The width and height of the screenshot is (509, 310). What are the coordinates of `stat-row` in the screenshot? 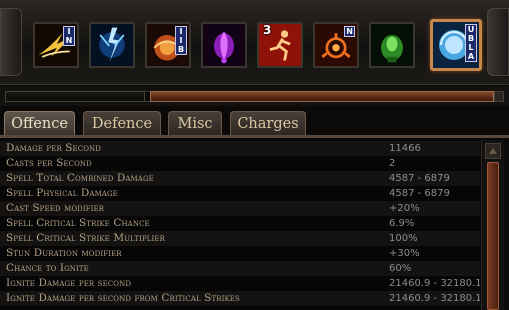 It's located at (240, 308).